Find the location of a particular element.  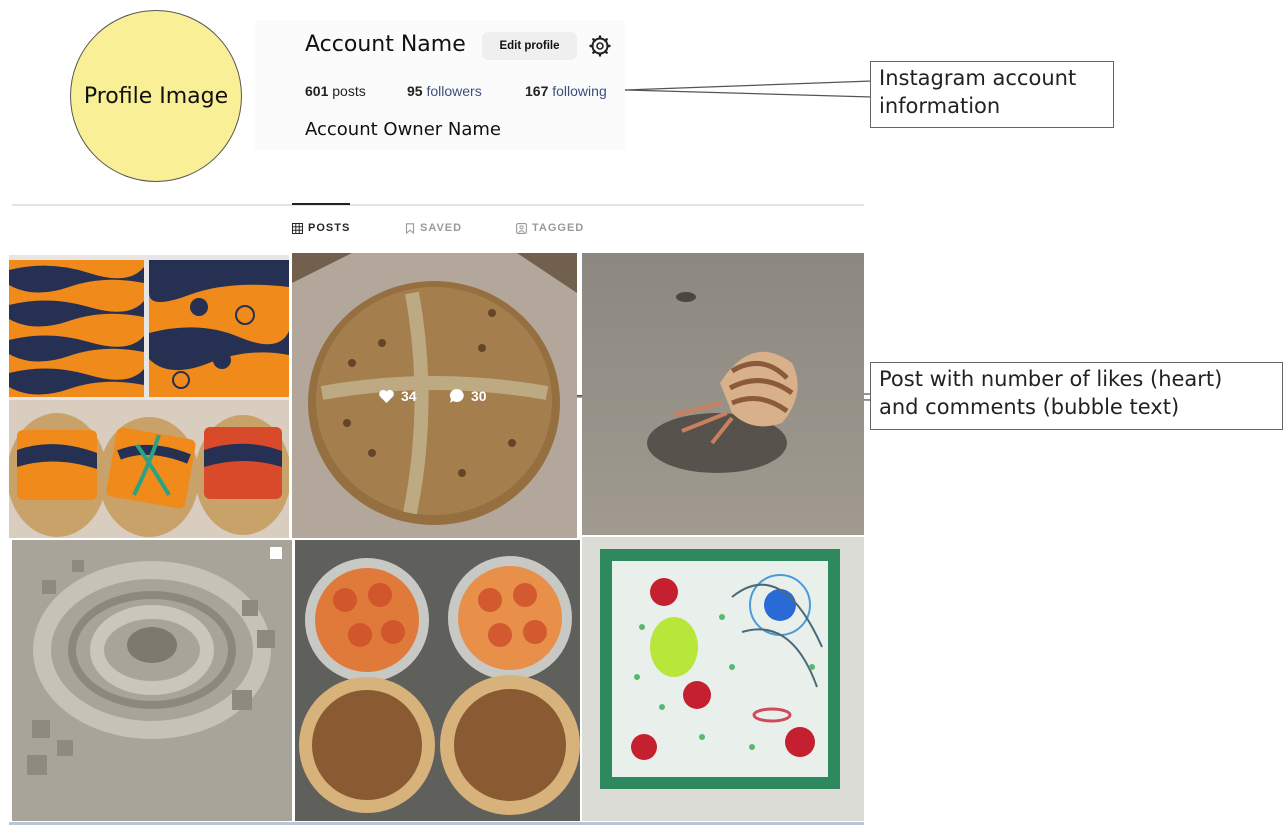

callout-post-info-line2: and comments (bubble text) is located at coordinates (1029, 407).